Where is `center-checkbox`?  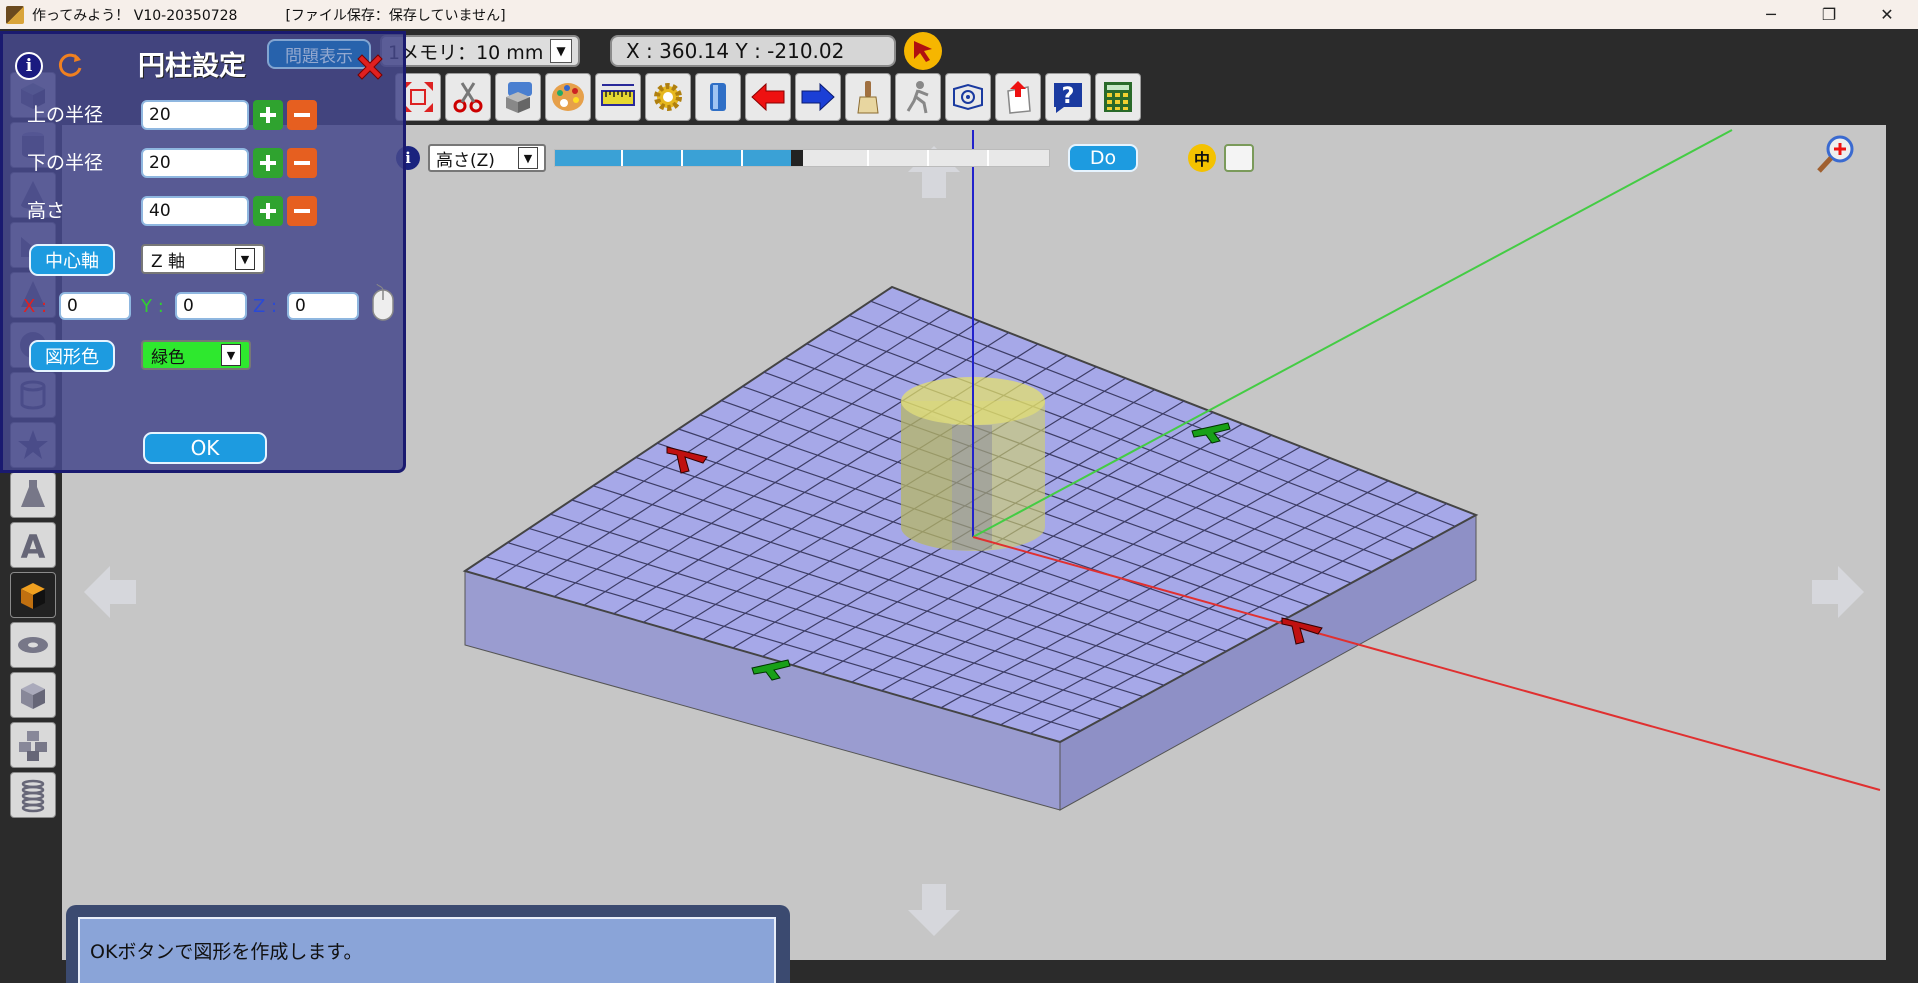 center-checkbox is located at coordinates (1239, 158).